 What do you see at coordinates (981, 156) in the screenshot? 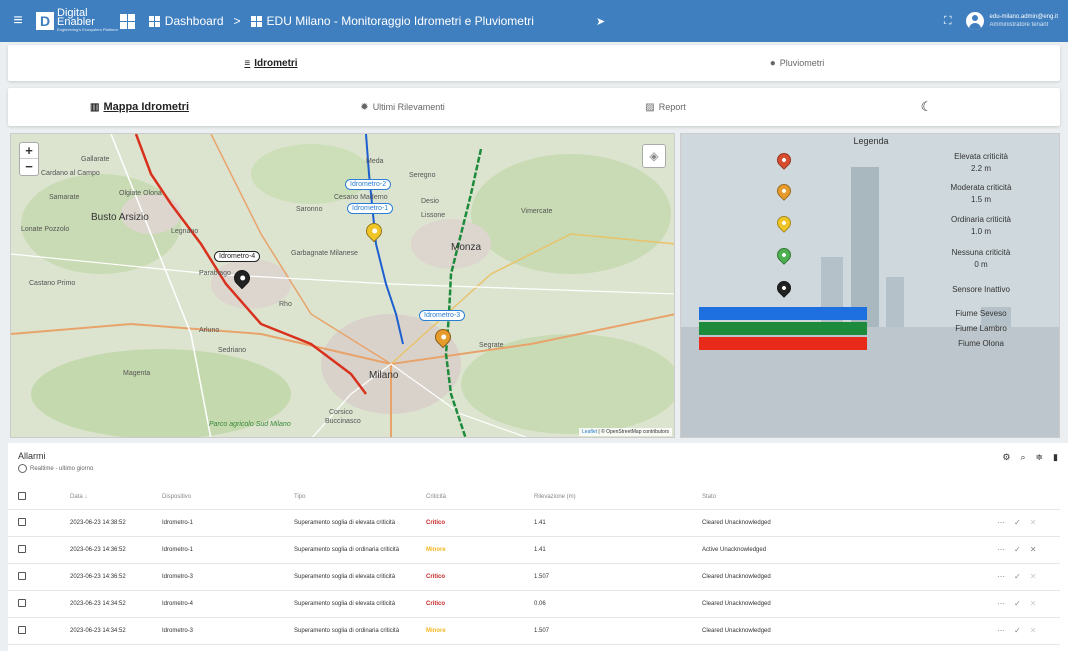
I see `legend-item-label: Elevata criticità` at bounding box center [981, 156].